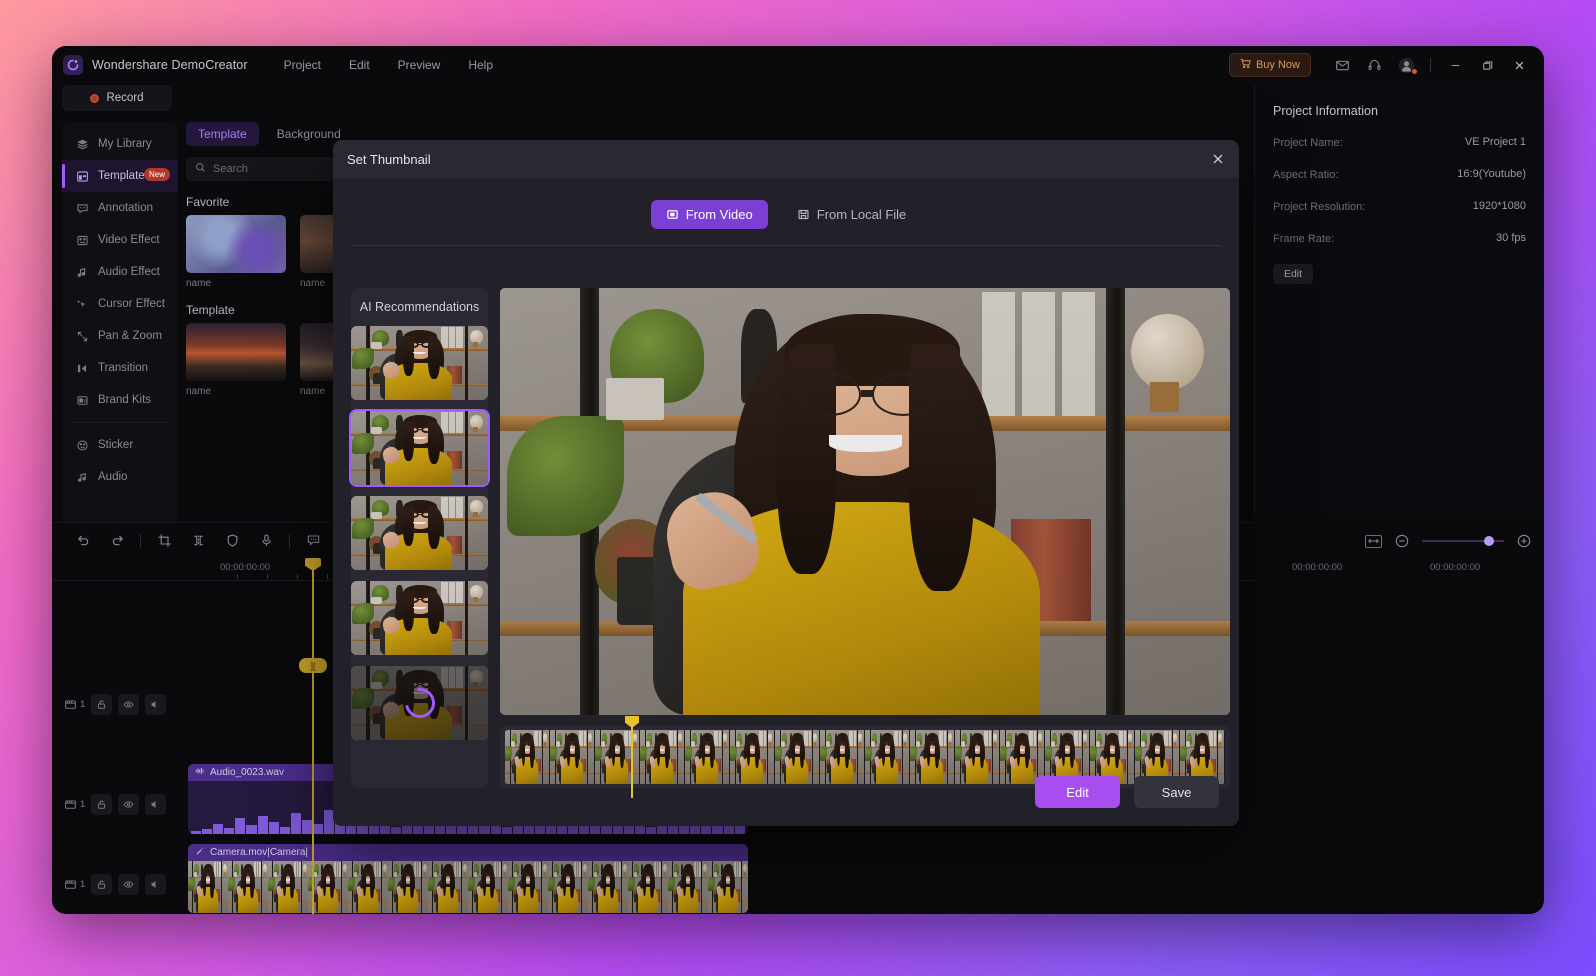 This screenshot has width=1596, height=976. What do you see at coordinates (786, 159) in the screenshot?
I see `dialog-header: Set Thumbnail` at bounding box center [786, 159].